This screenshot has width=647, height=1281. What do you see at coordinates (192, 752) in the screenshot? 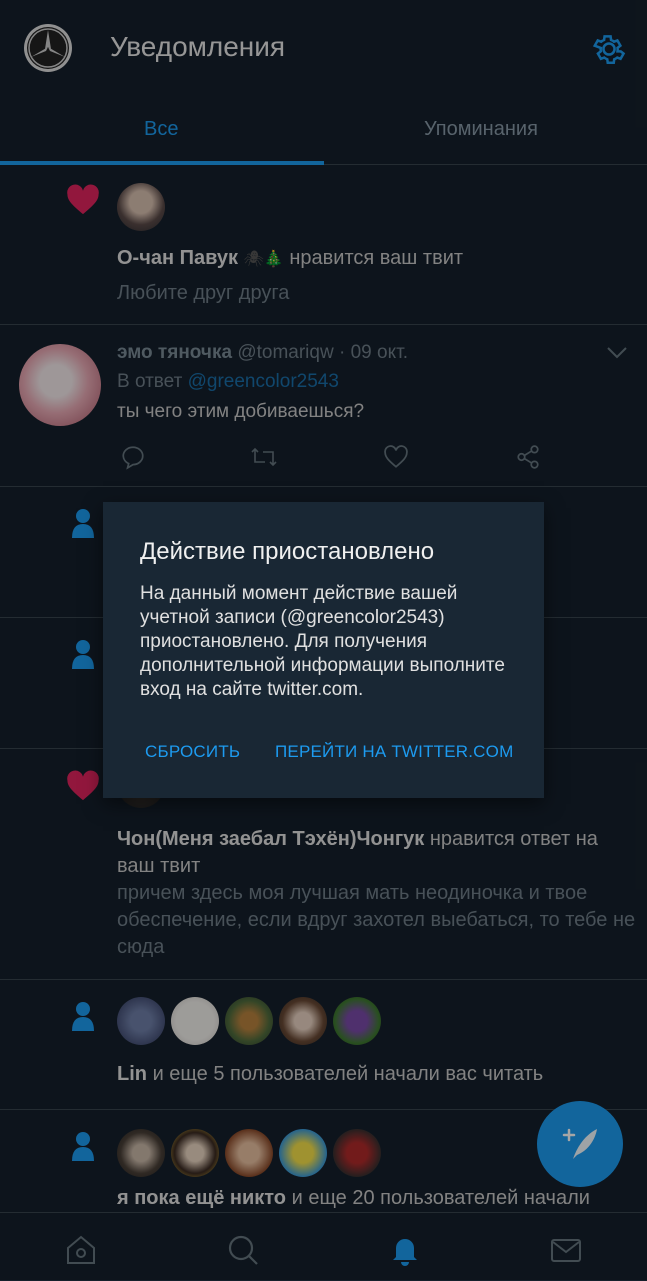
I see `reset-button: СБРОСИТЬ` at bounding box center [192, 752].